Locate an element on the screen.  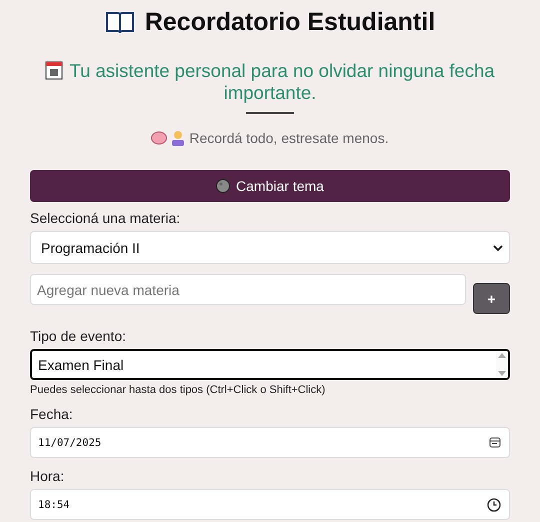
event-type-hint: Puedes seleccionar hasta dos tipos (Ctrl+Click o Shift+Click) is located at coordinates (178, 390).